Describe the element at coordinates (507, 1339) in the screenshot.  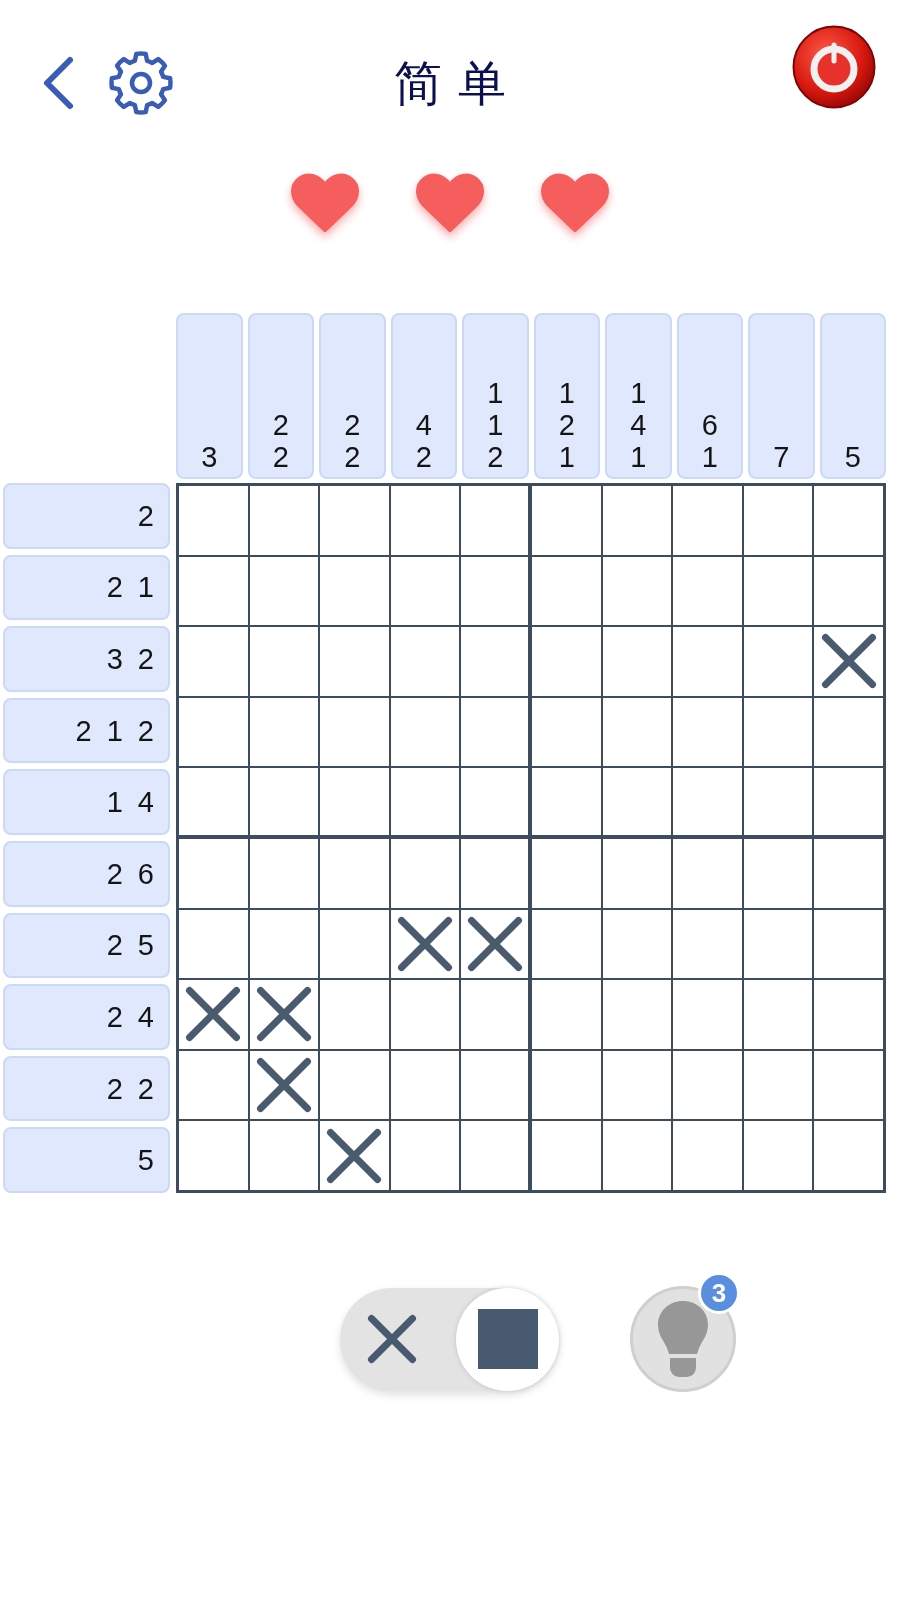
I see `fill-mode-button` at that location.